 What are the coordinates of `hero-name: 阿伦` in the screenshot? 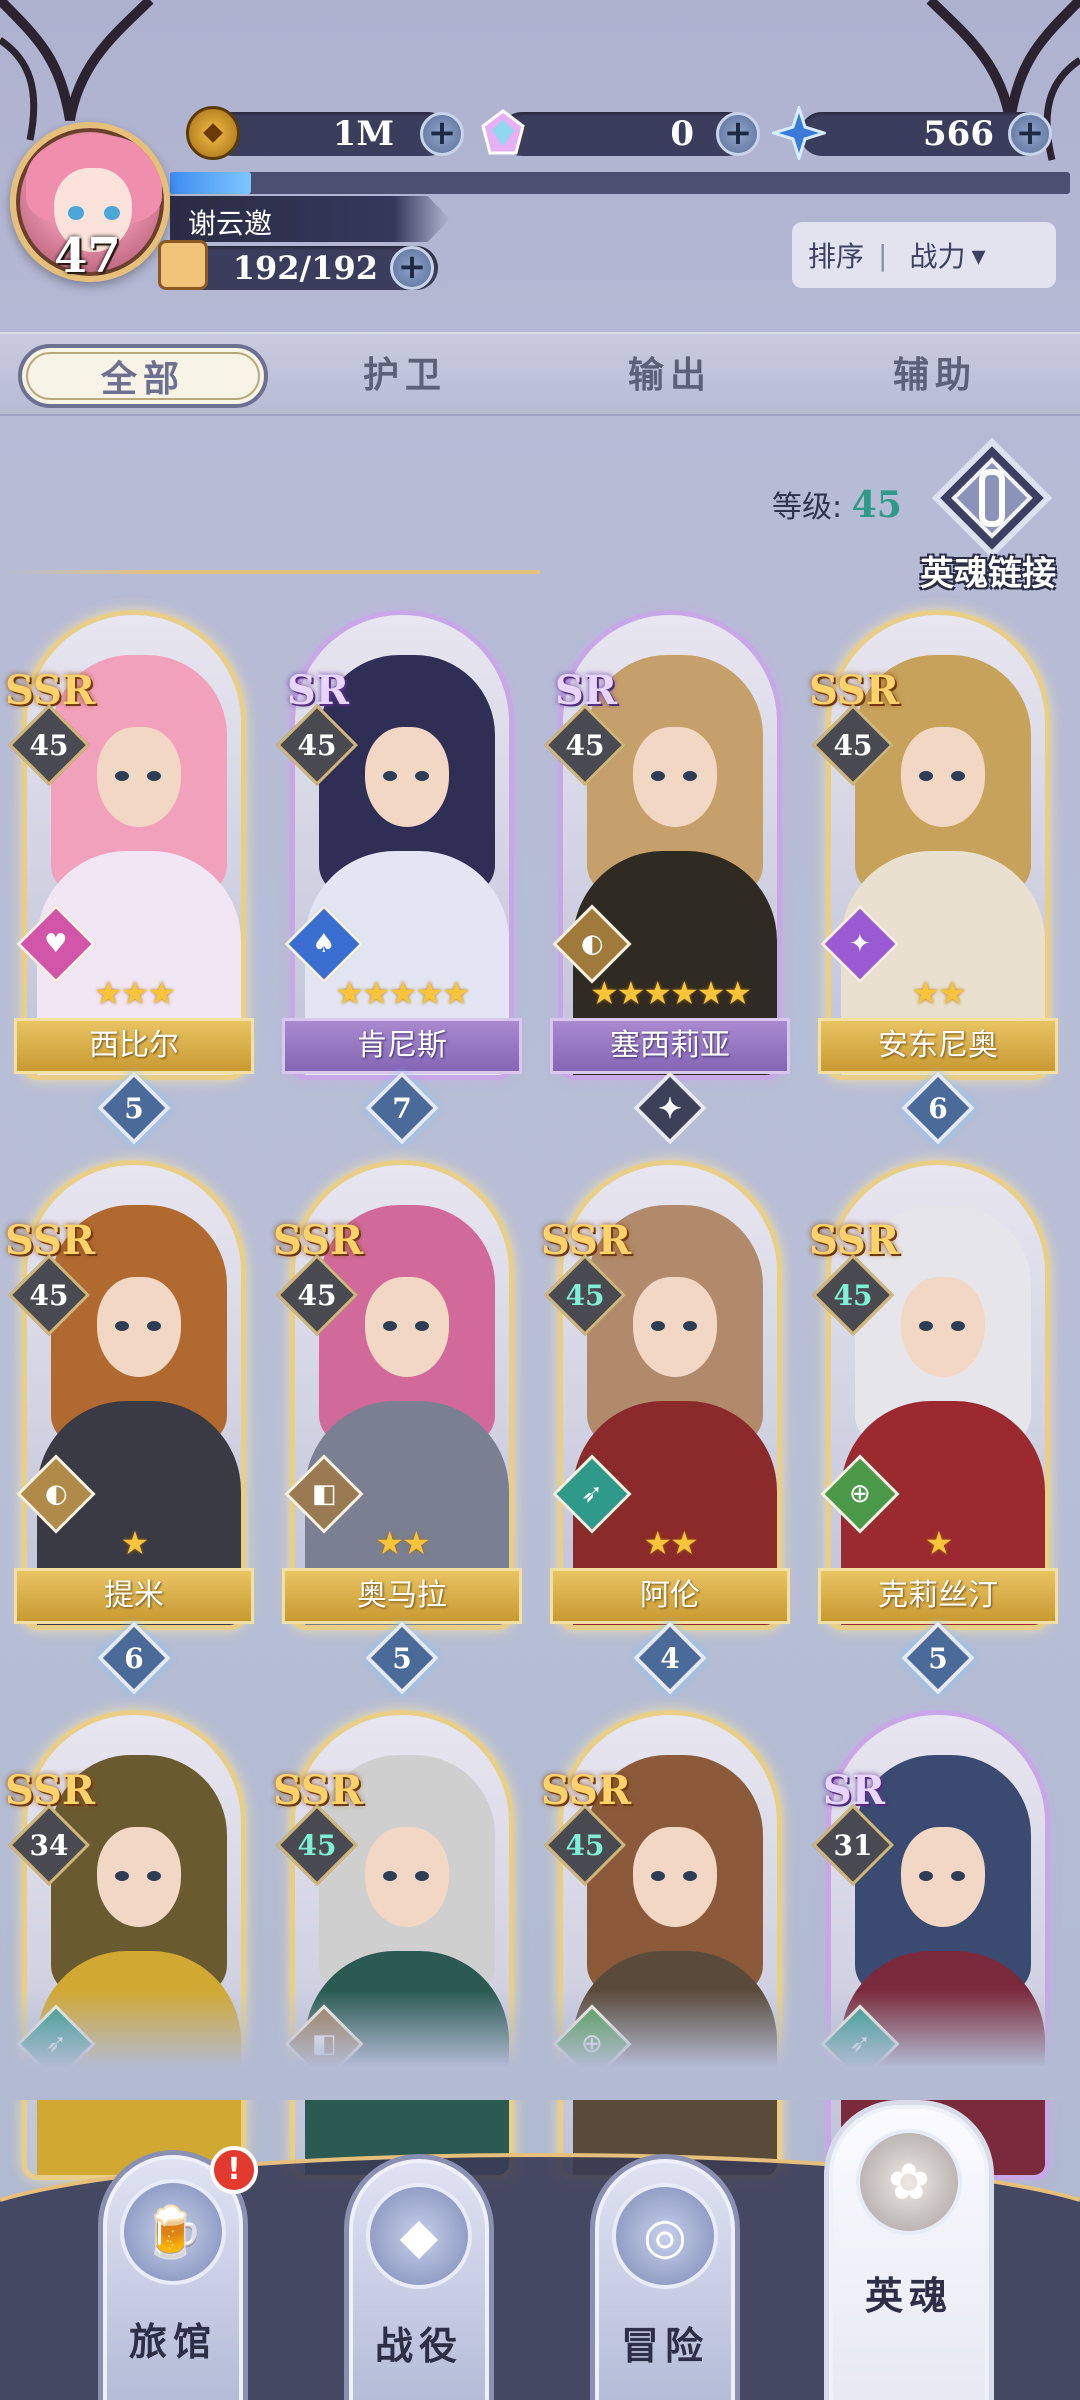 It's located at (670, 1596).